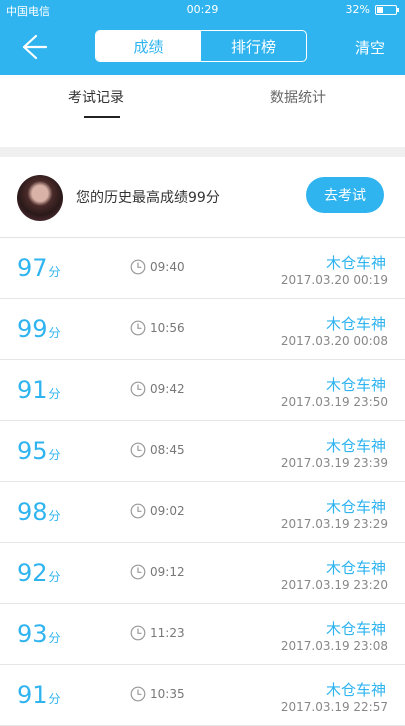 This screenshot has height=726, width=405. What do you see at coordinates (334, 341) in the screenshot?
I see `record-date: 2017.03.20 00:08` at bounding box center [334, 341].